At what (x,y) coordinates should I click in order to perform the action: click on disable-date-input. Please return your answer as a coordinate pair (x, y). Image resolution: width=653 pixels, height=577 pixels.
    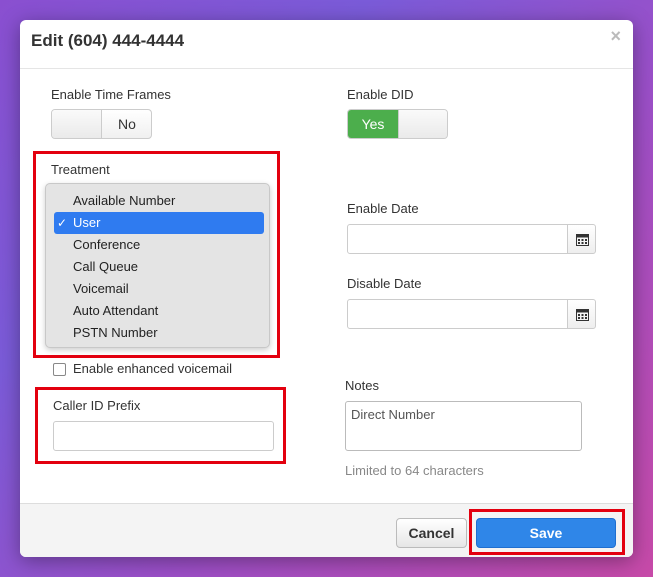
    Looking at the image, I should click on (458, 314).